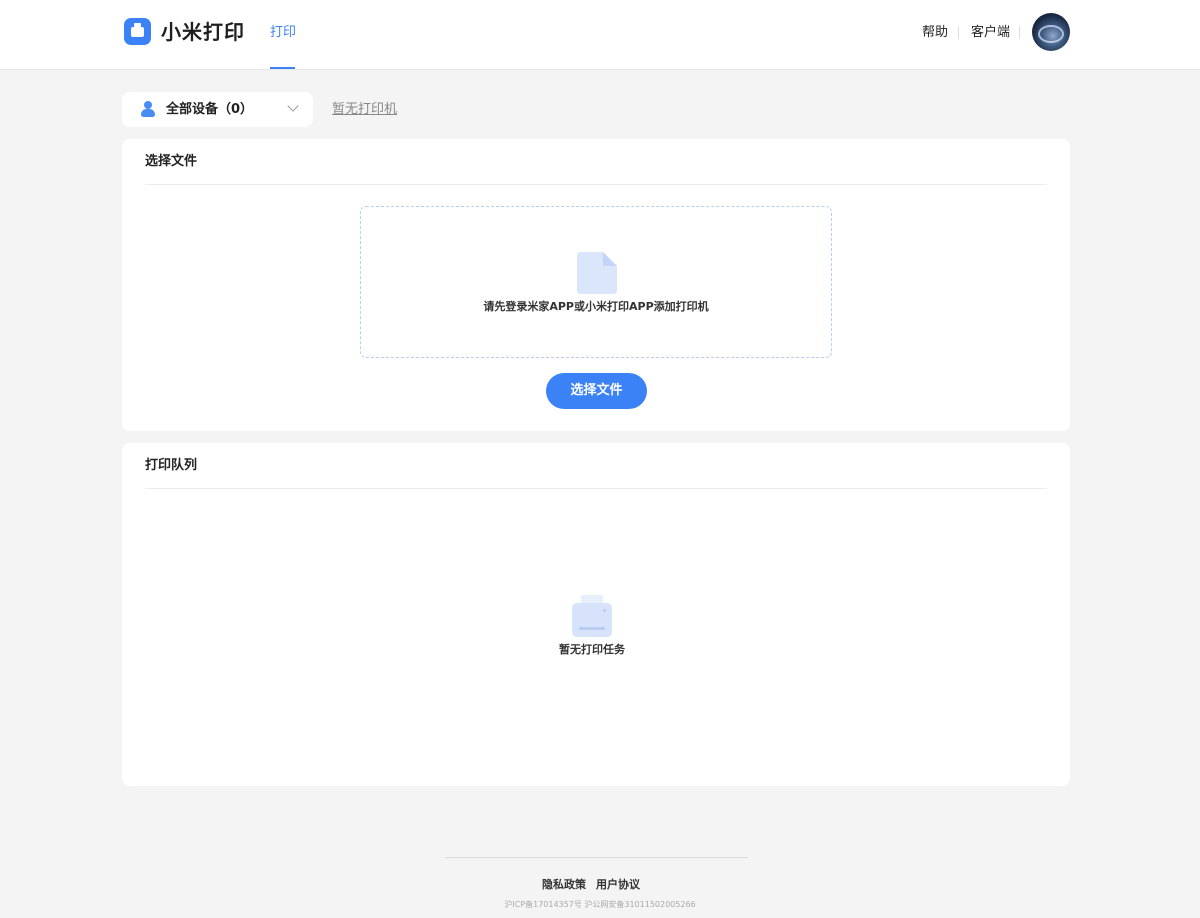  Describe the element at coordinates (592, 649) in the screenshot. I see `queue-empty-text: 暂无打印任务` at that location.